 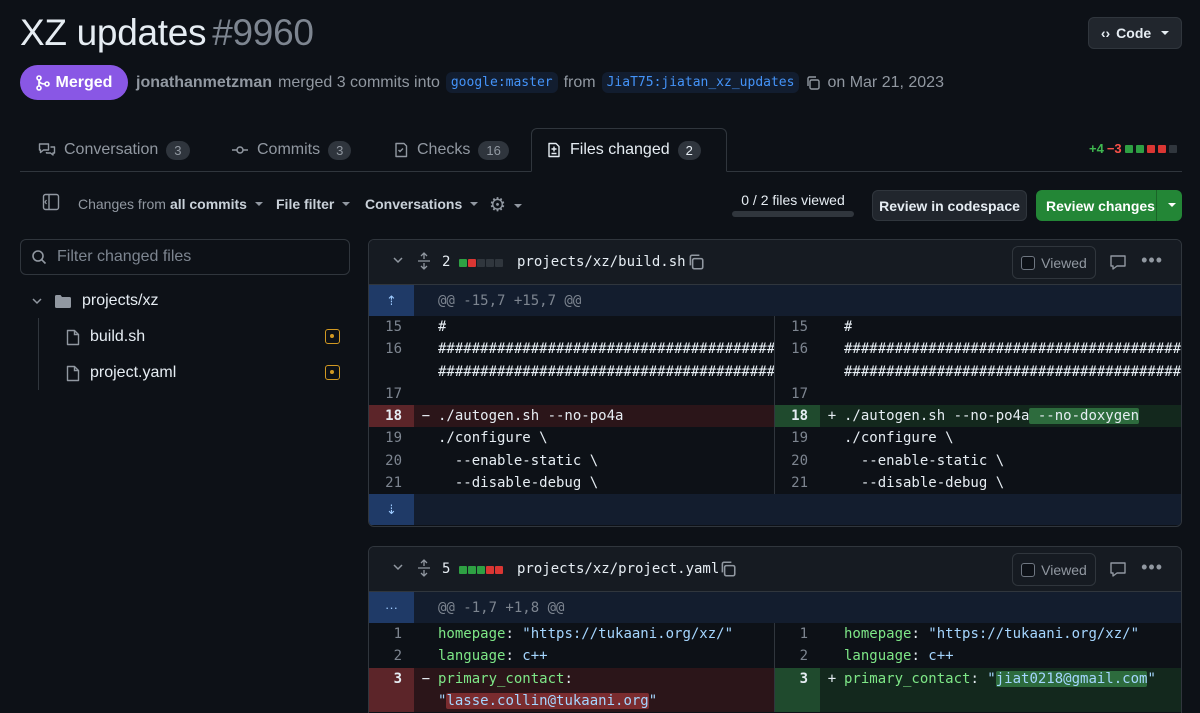 What do you see at coordinates (74, 82) in the screenshot?
I see `merged-badge: Merged` at bounding box center [74, 82].